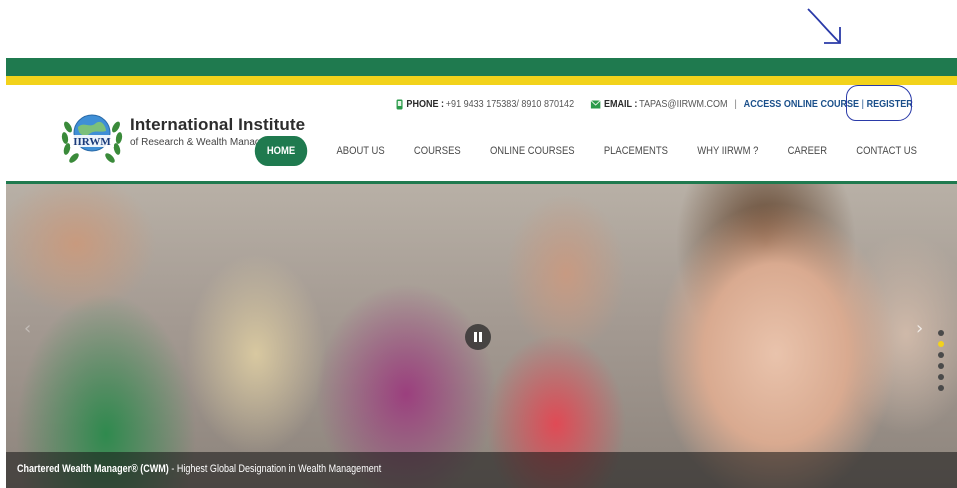 The image size is (957, 488). Describe the element at coordinates (919, 328) in the screenshot. I see `chevron-right-icon: ›` at that location.